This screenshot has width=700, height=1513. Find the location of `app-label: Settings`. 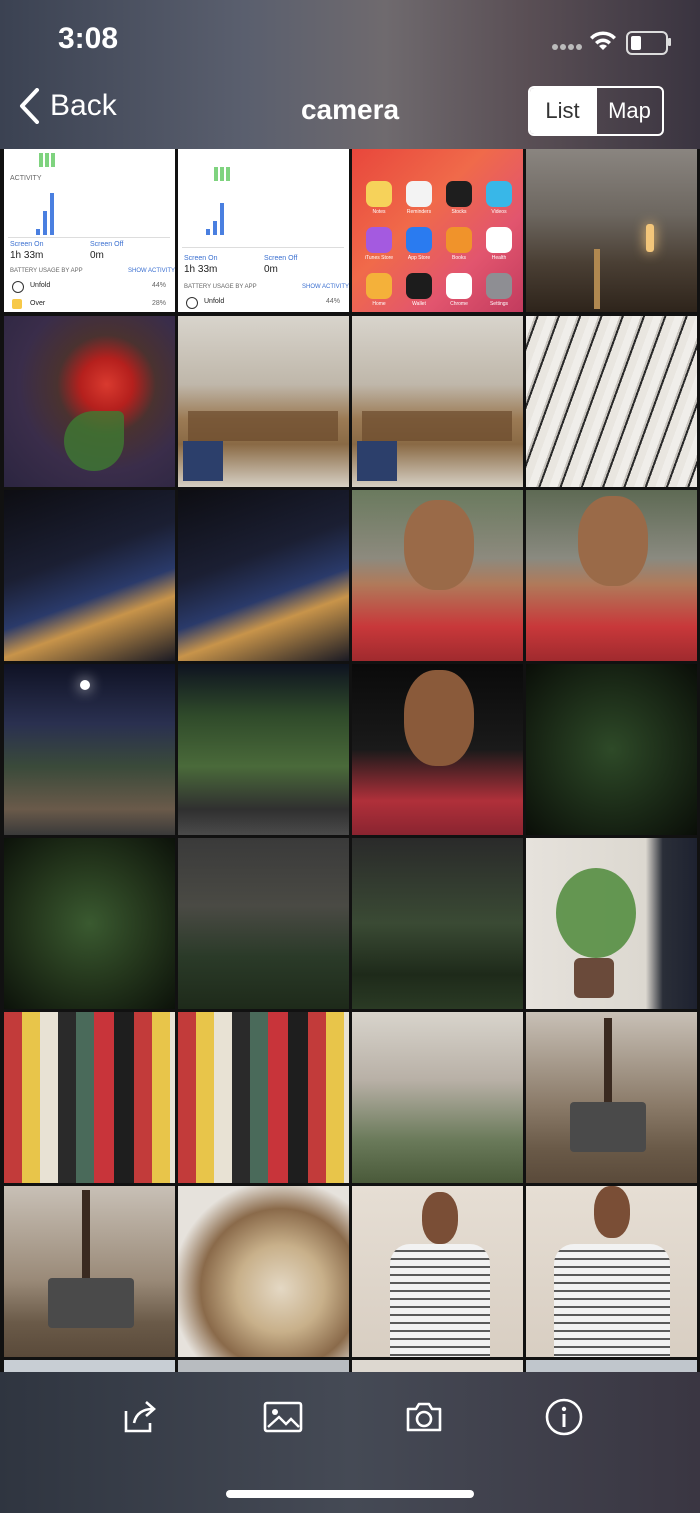

app-label: Settings is located at coordinates (499, 304).